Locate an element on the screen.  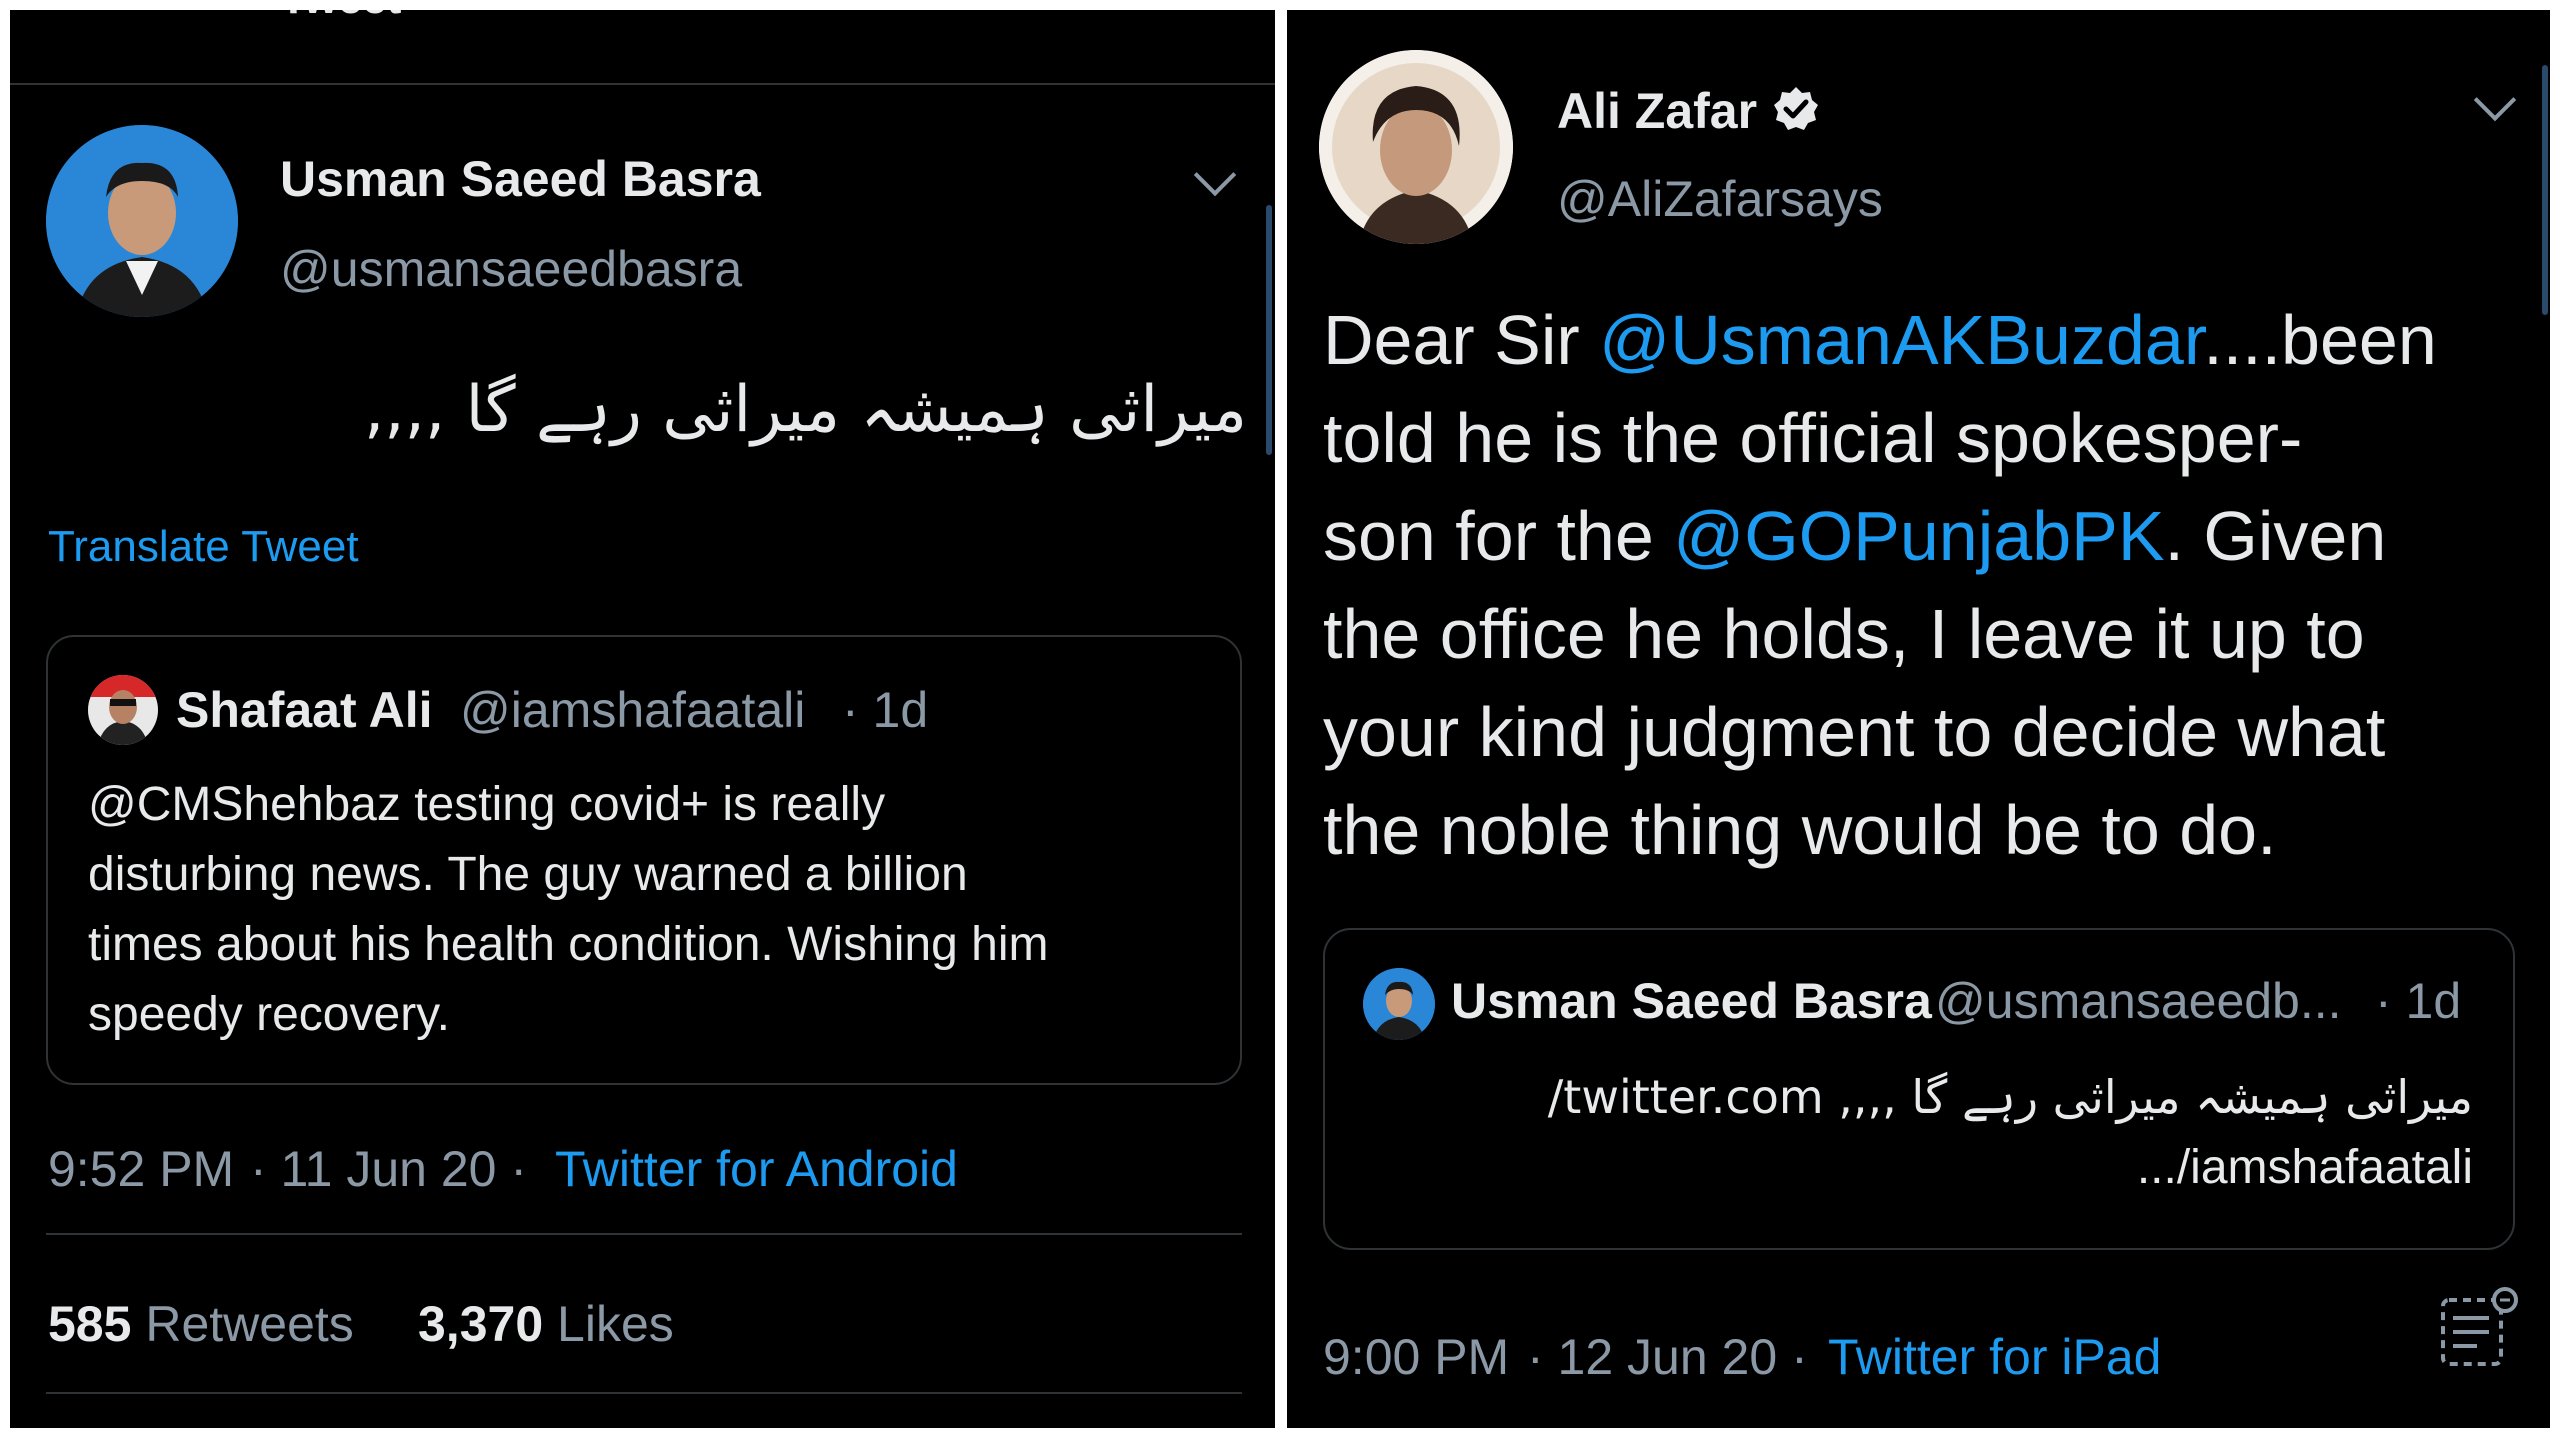
page-header-title: Tweet is located at coordinates (340, 17).